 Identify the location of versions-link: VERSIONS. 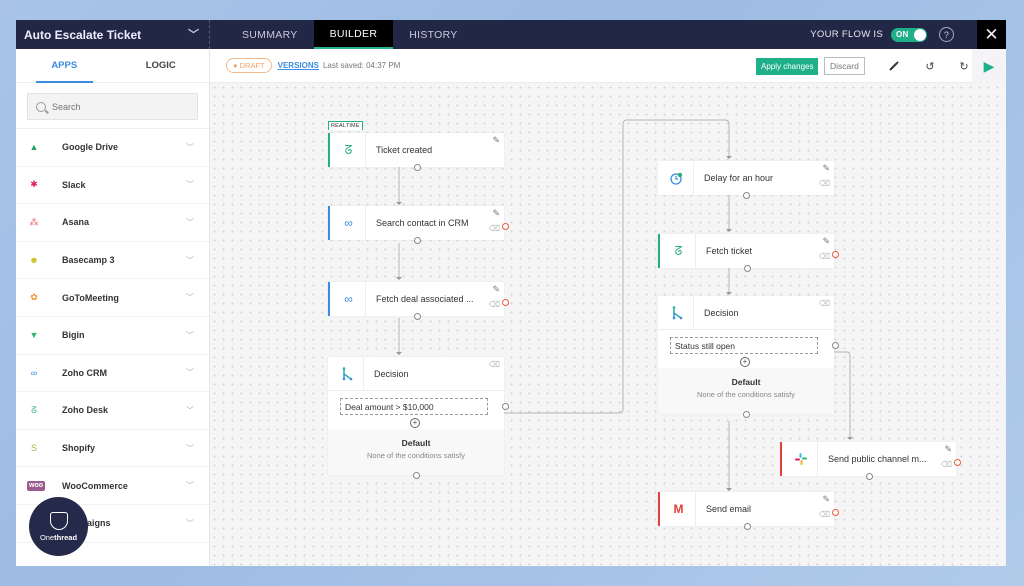
(298, 65).